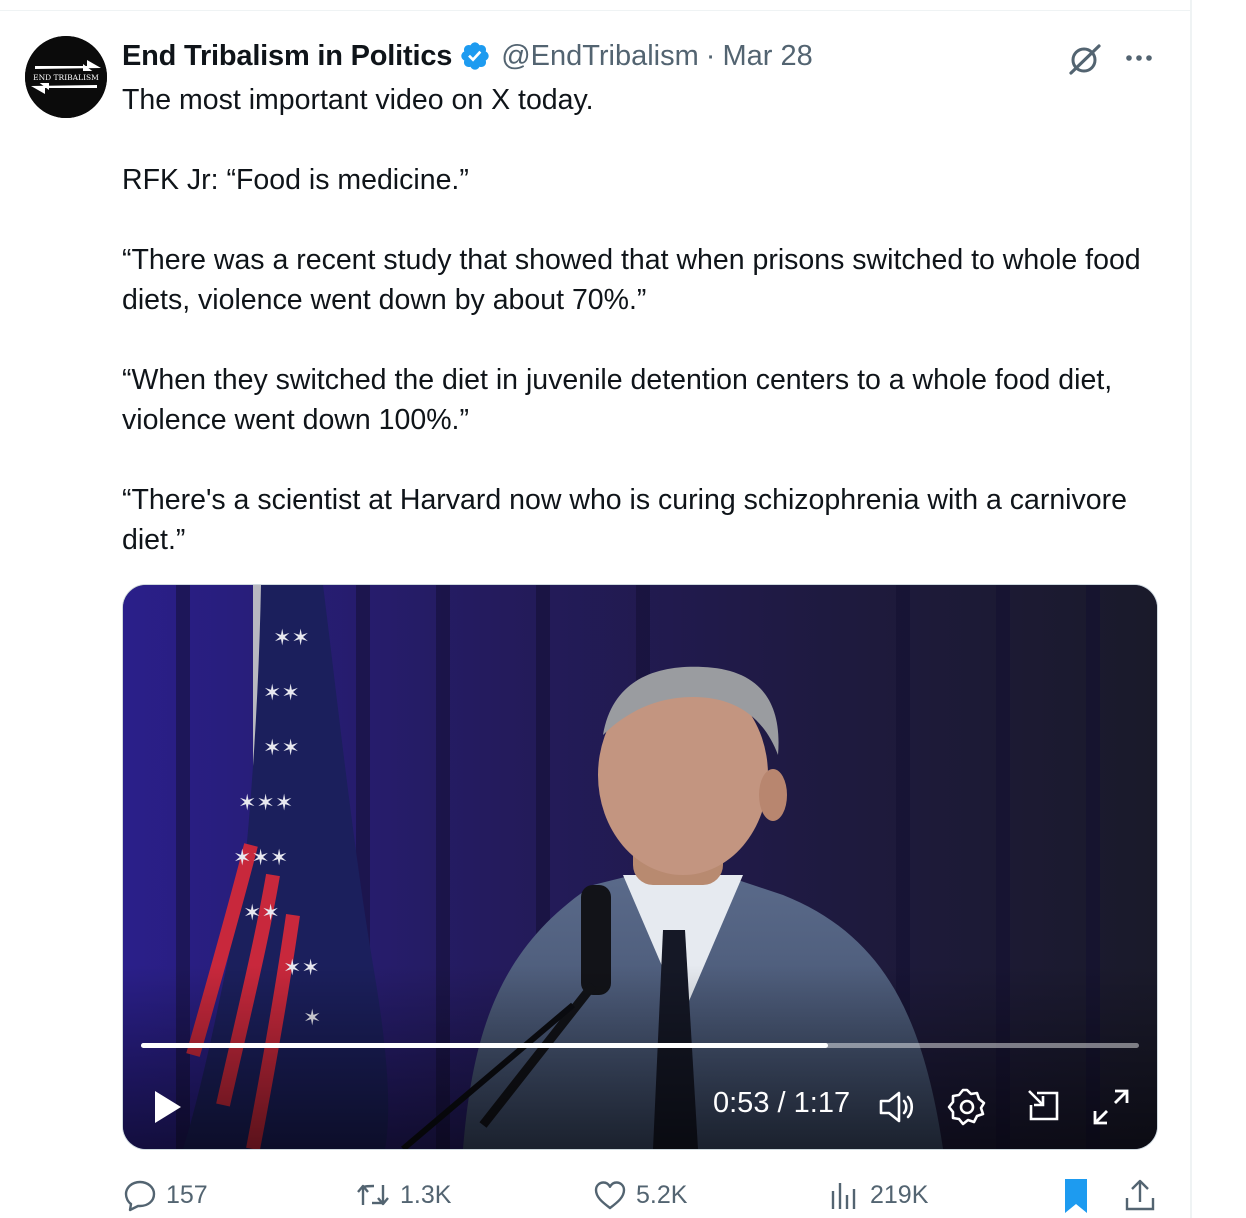  What do you see at coordinates (165, 1195) in the screenshot?
I see `reply-button: 157` at bounding box center [165, 1195].